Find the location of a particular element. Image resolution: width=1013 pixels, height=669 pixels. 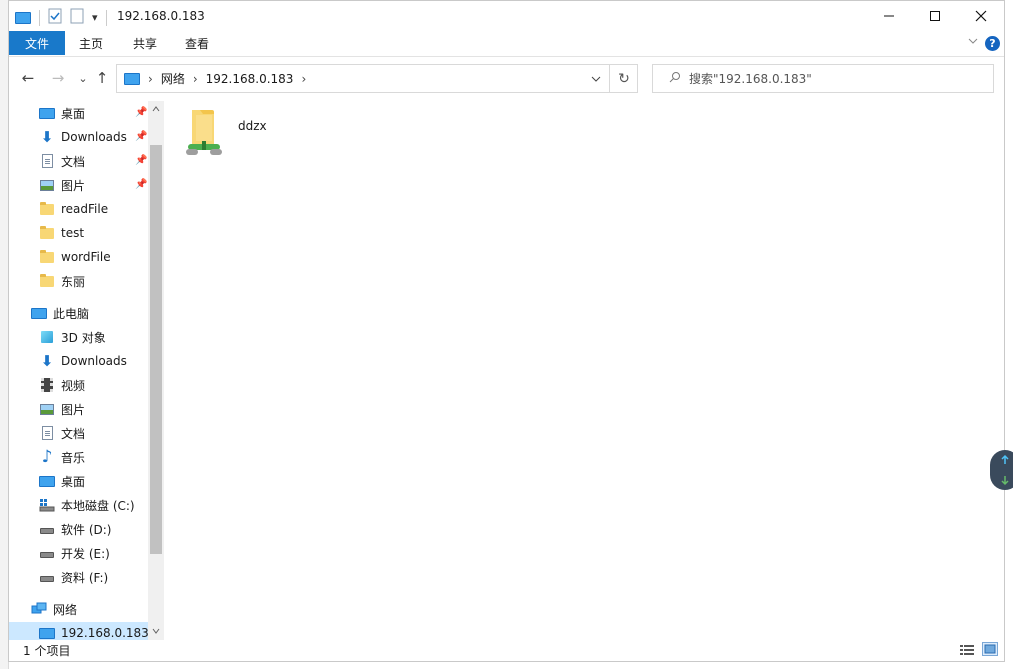

search-icon is located at coordinates (675, 78).